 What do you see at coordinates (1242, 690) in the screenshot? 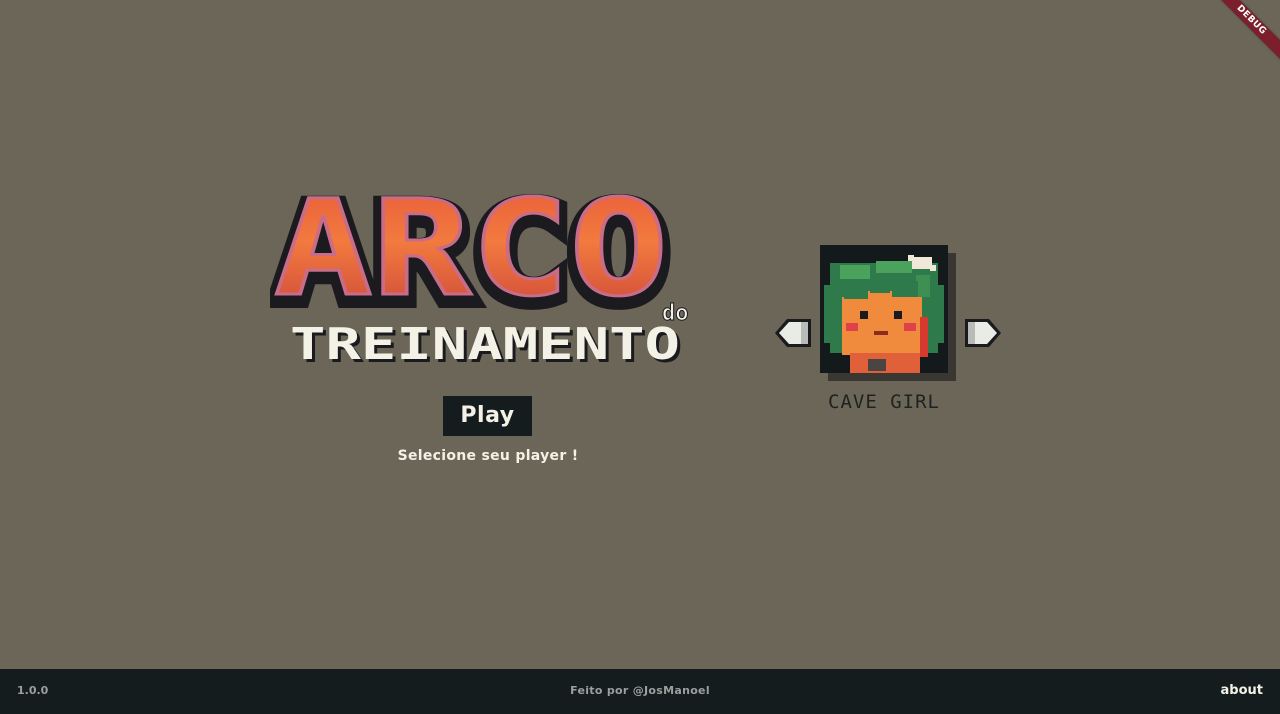
I see `about-link: about` at bounding box center [1242, 690].